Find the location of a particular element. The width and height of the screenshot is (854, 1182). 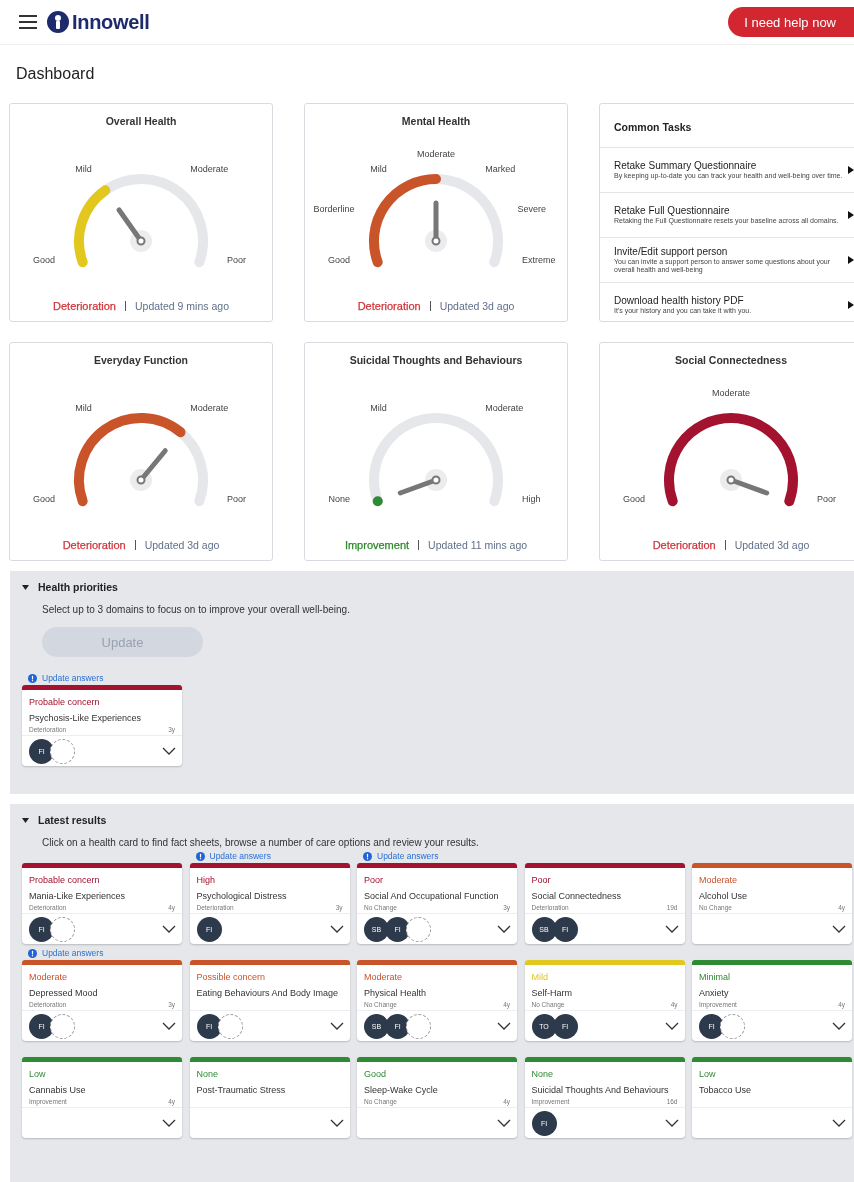

card-title: Everyday Function is located at coordinates (141, 360).